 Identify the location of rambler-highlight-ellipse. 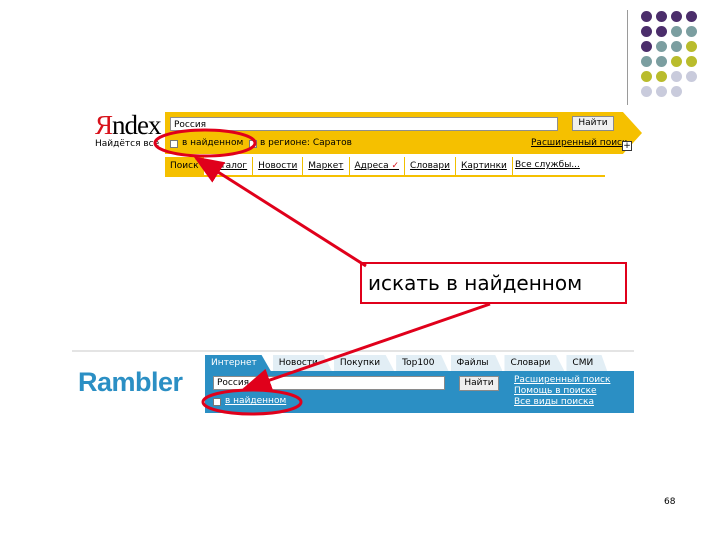
(252, 402).